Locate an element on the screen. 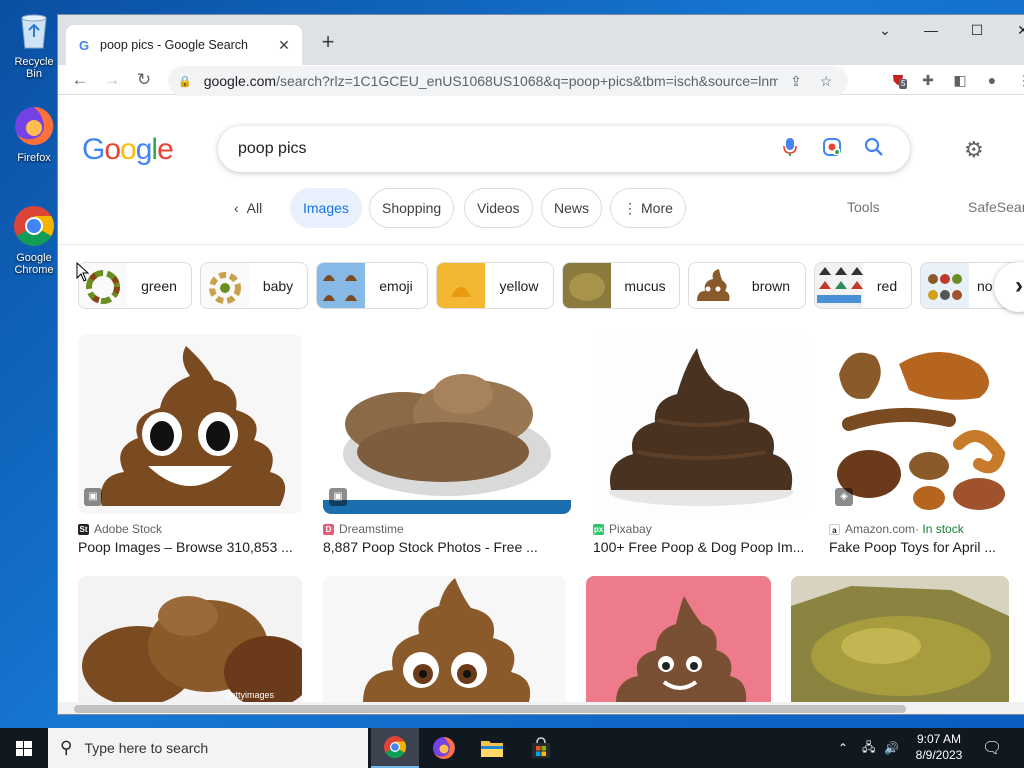 This screenshot has width=1024, height=768. source-name: Adobe Stock is located at coordinates (128, 529).